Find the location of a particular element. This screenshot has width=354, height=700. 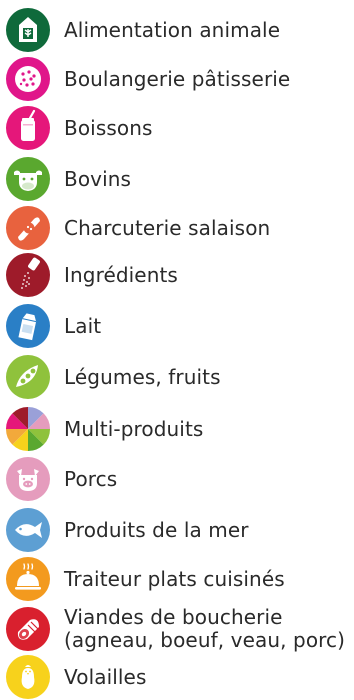

legend-label: Porcs is located at coordinates (91, 479).